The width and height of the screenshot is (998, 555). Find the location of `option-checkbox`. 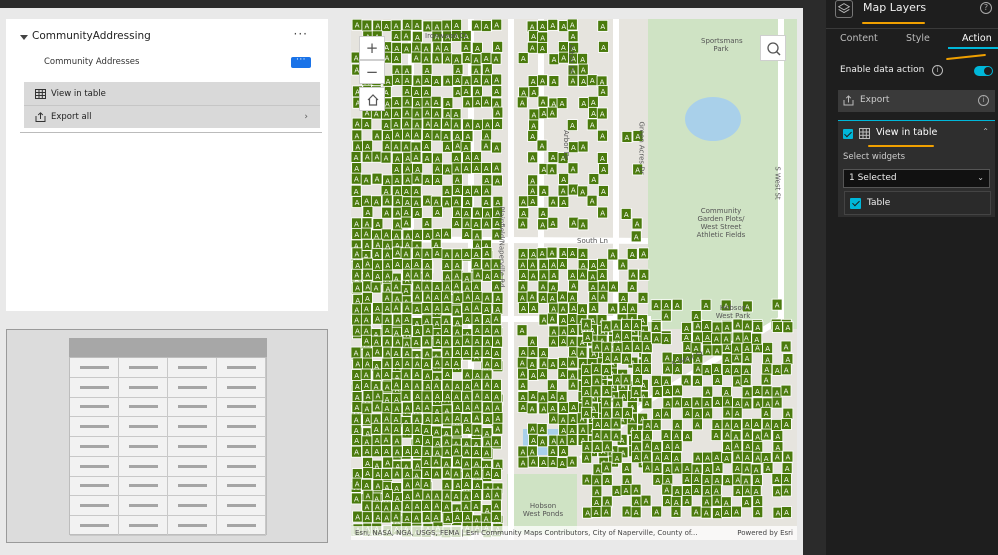

option-checkbox is located at coordinates (855, 203).